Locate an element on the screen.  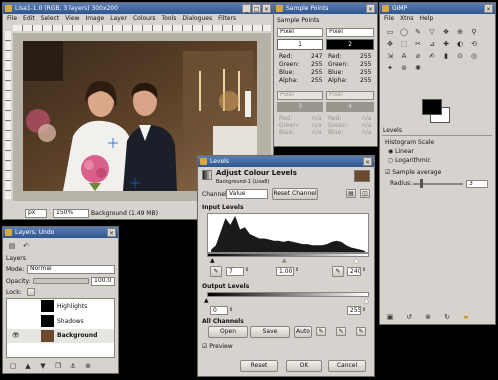
levels-titlebar: Levels × is located at coordinates (286, 161).